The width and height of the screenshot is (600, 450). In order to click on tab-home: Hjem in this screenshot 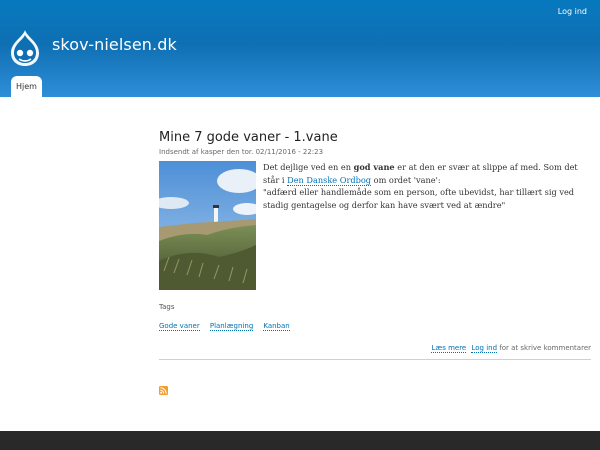, I will do `click(26, 86)`.